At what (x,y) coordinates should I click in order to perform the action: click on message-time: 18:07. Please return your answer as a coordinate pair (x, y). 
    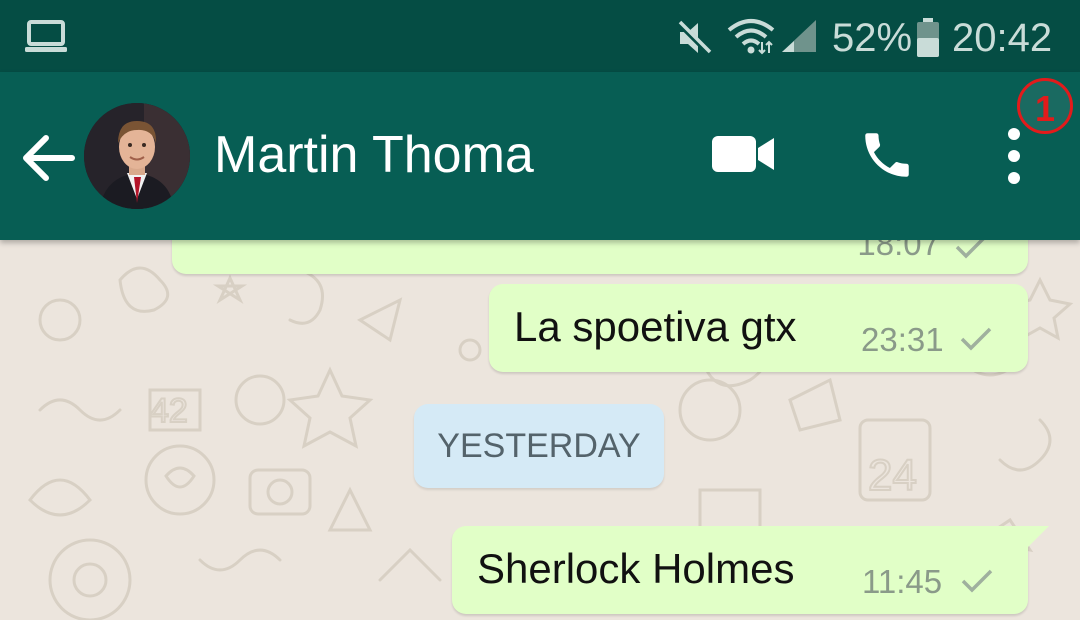
    Looking at the image, I should click on (898, 251).